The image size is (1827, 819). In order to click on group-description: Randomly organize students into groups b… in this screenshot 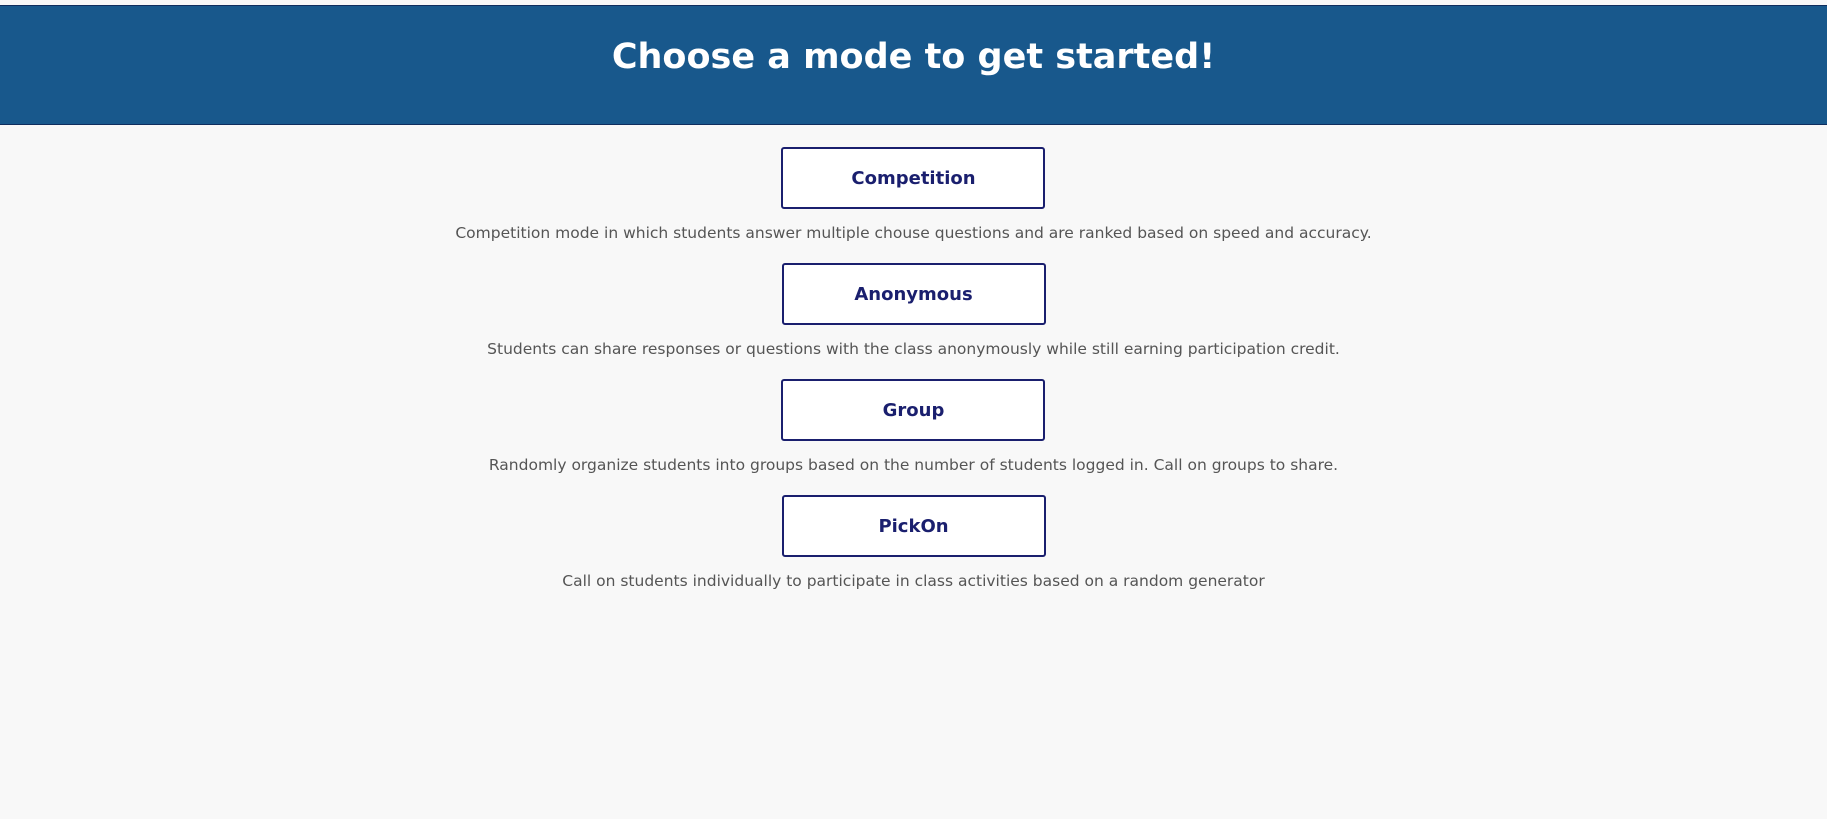, I will do `click(913, 465)`.